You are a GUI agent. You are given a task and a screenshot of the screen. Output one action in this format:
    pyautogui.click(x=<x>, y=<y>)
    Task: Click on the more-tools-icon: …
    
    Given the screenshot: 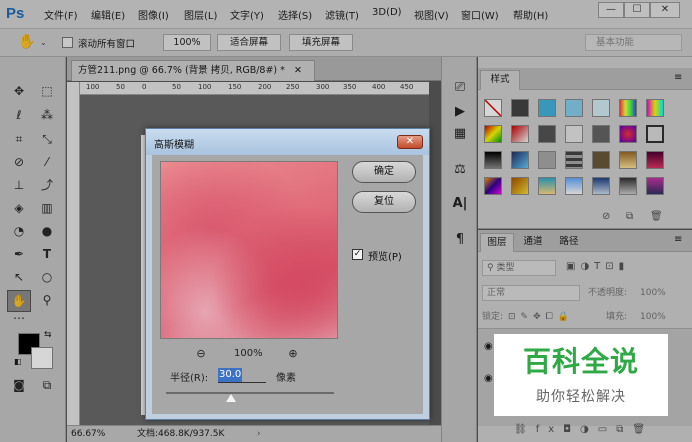 What is the action you would take?
    pyautogui.click(x=19, y=315)
    